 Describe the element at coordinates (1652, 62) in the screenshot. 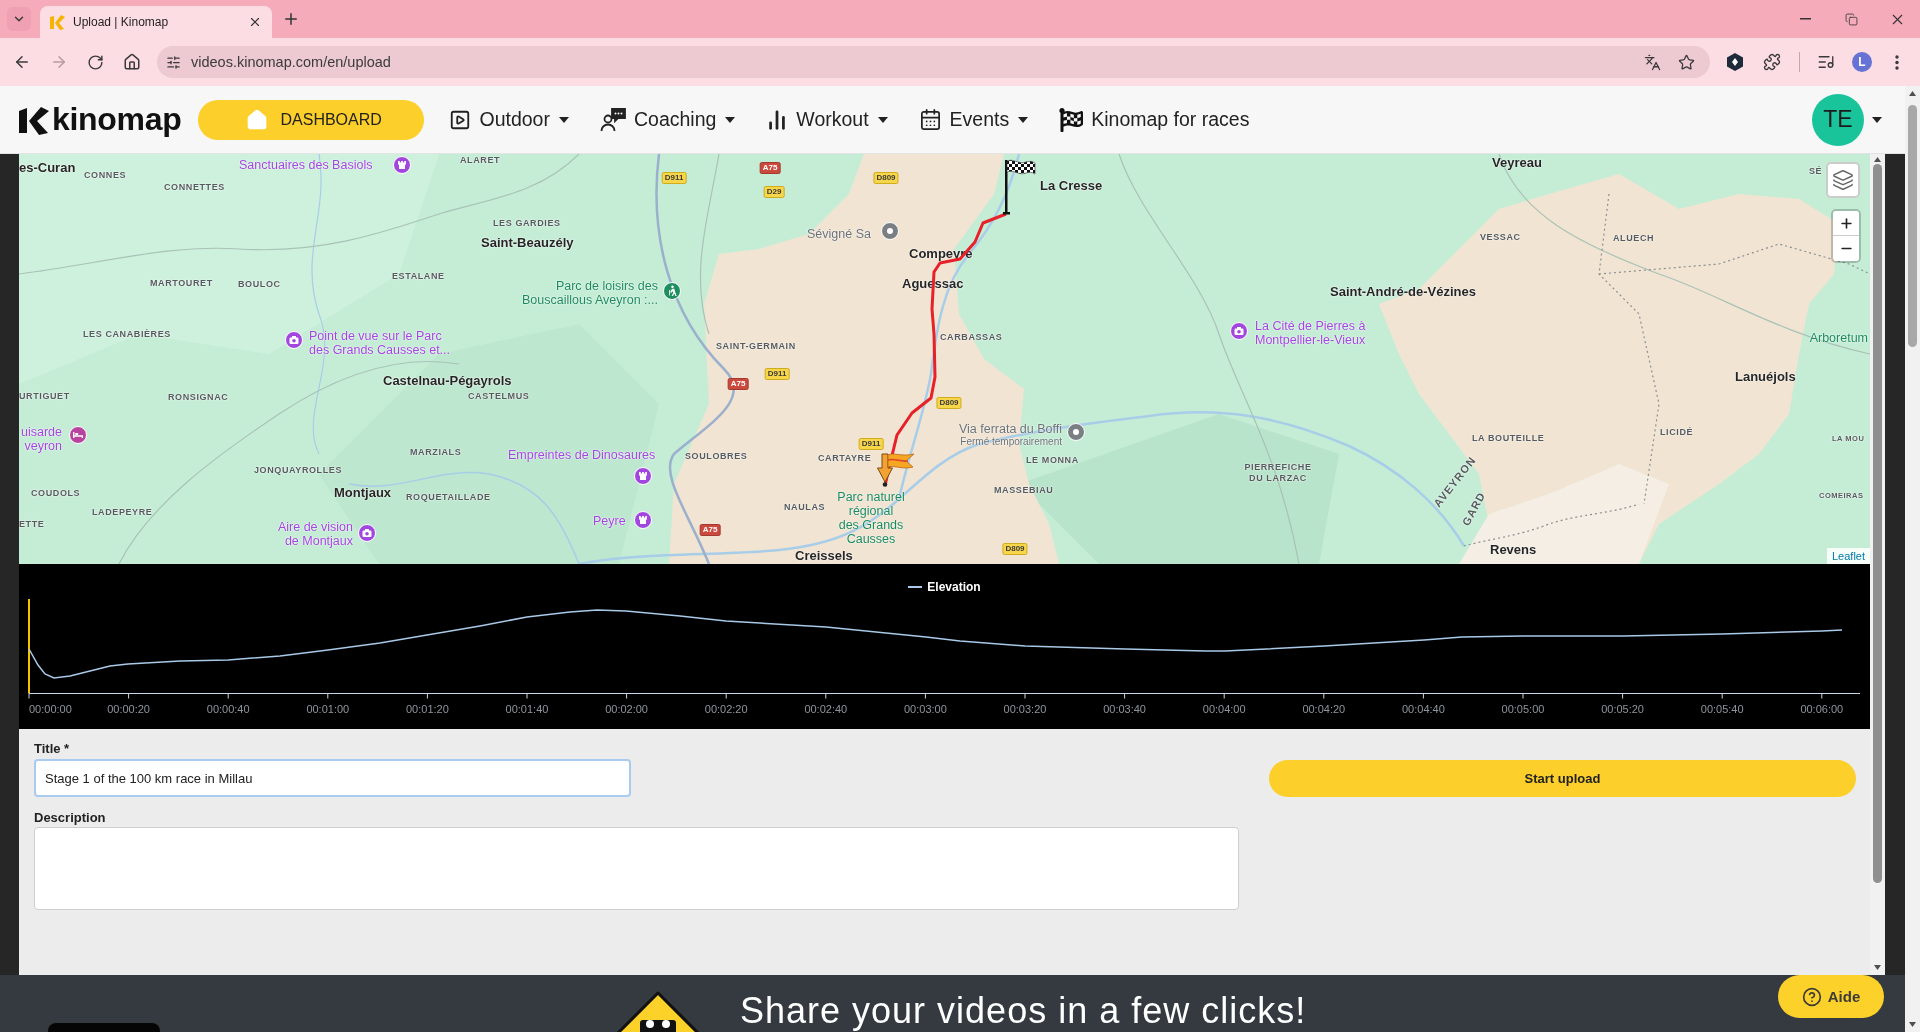

I see `translate-icon` at that location.